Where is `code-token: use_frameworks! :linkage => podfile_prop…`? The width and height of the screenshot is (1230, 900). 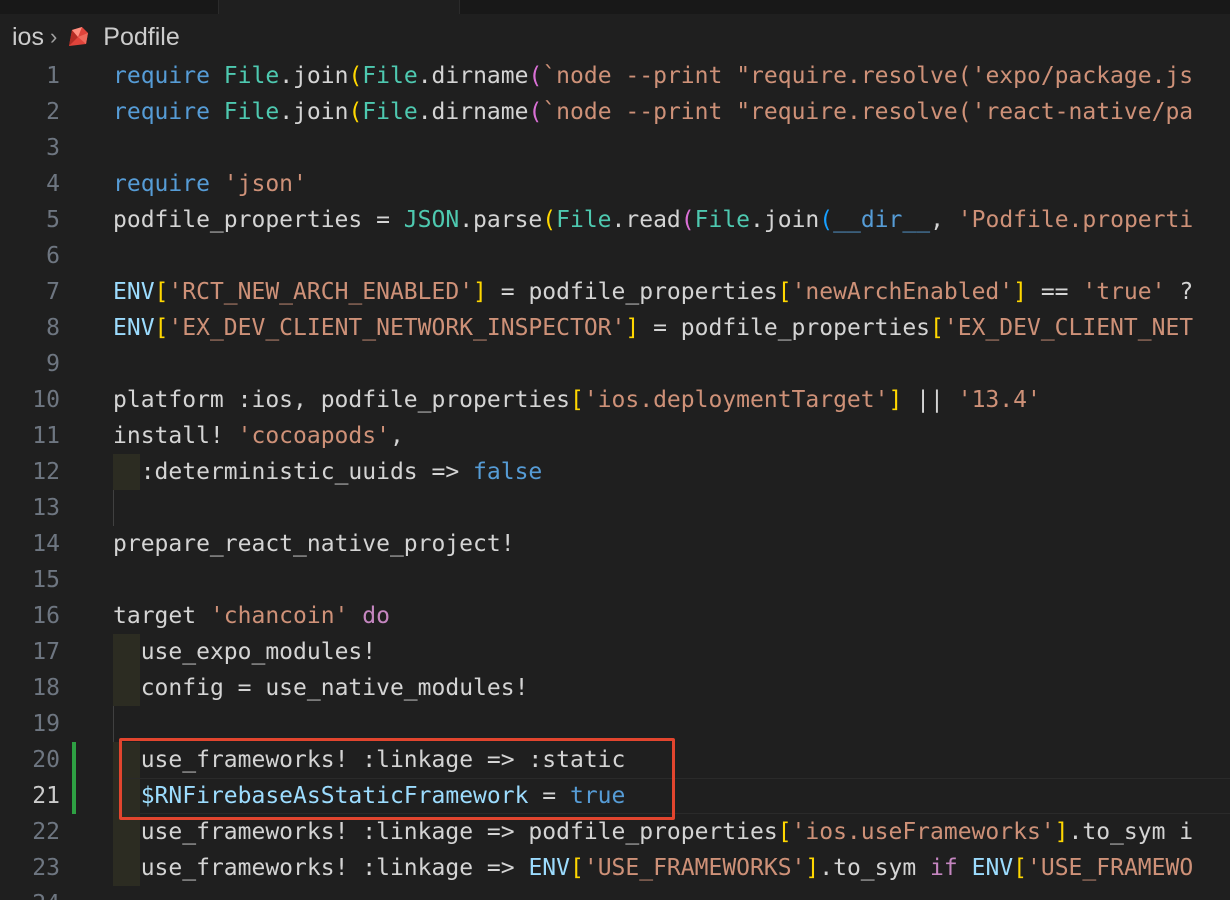
code-token: use_frameworks! :linkage => podfile_prop… is located at coordinates (459, 832).